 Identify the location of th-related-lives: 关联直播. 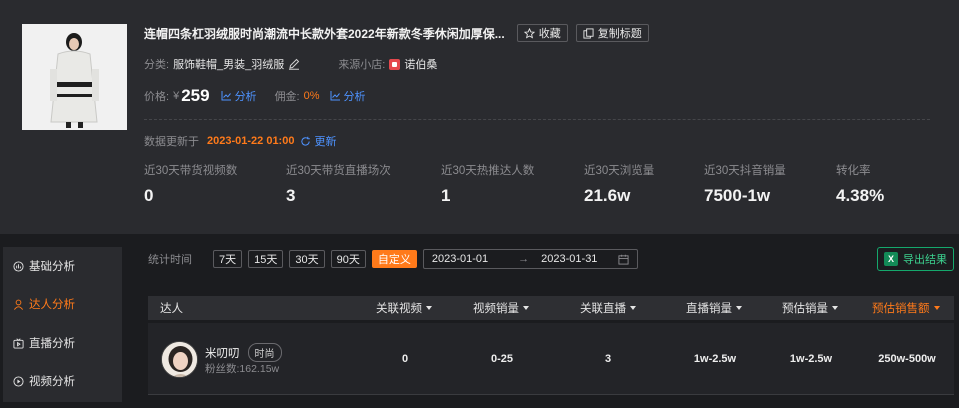
(608, 308).